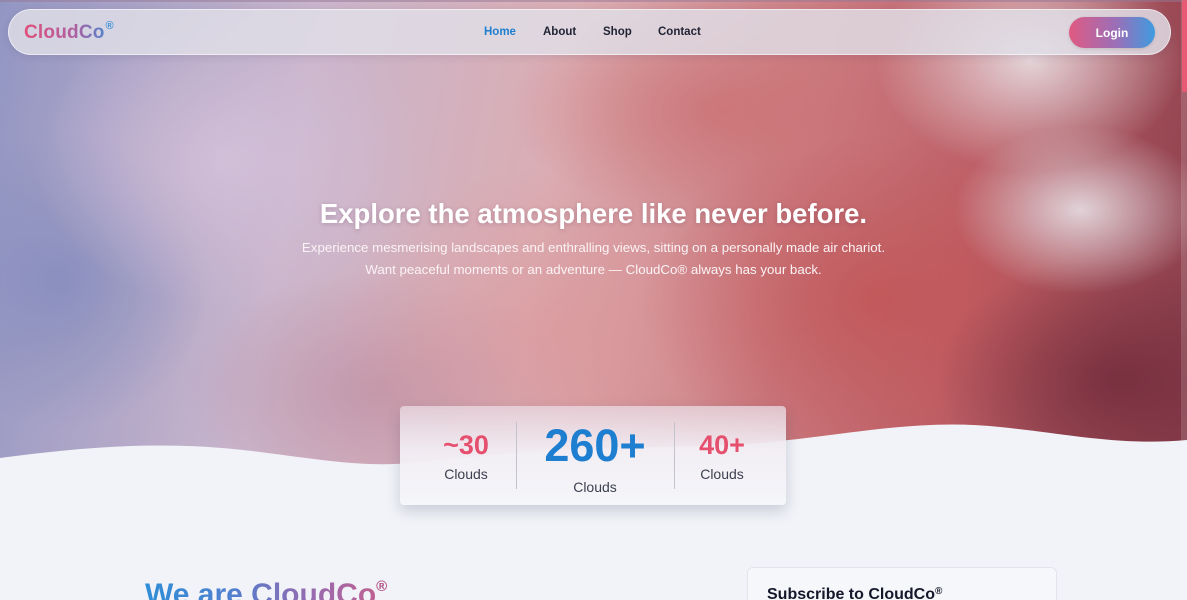 The image size is (1187, 600). Describe the element at coordinates (261, 589) in the screenshot. I see `about-heading-text: We are CloudCo` at that location.